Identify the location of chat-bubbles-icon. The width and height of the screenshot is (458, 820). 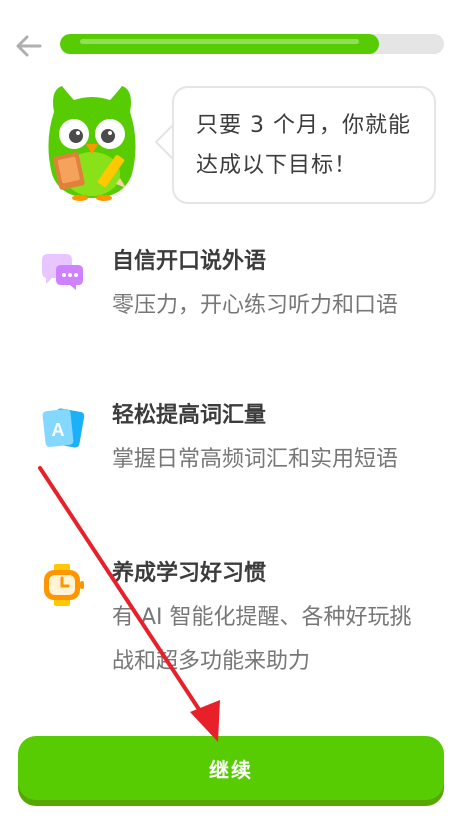
(62, 272).